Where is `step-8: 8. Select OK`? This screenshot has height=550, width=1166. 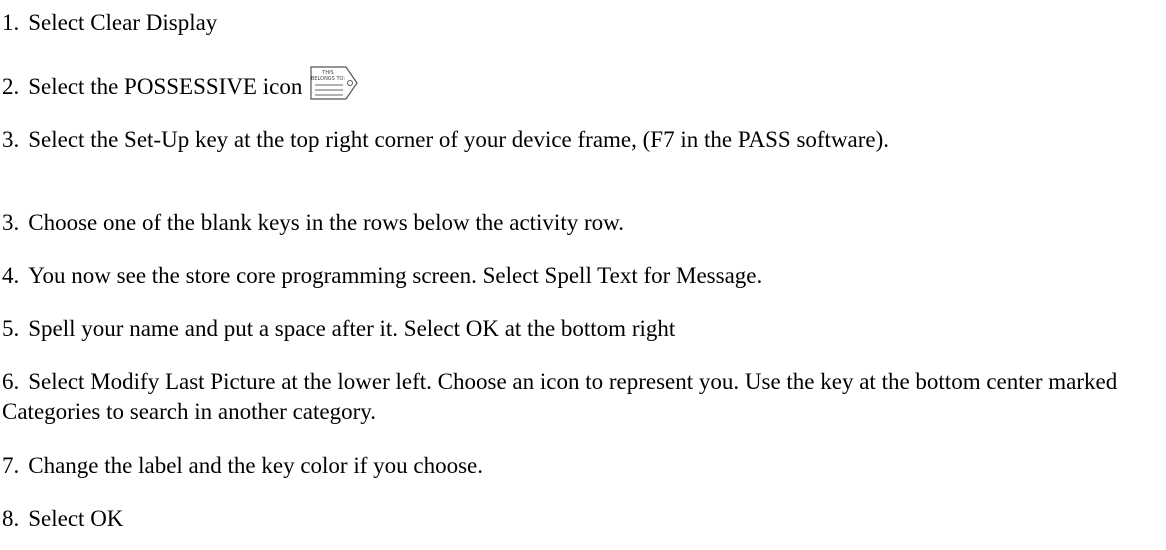 step-8: 8. Select OK is located at coordinates (582, 519).